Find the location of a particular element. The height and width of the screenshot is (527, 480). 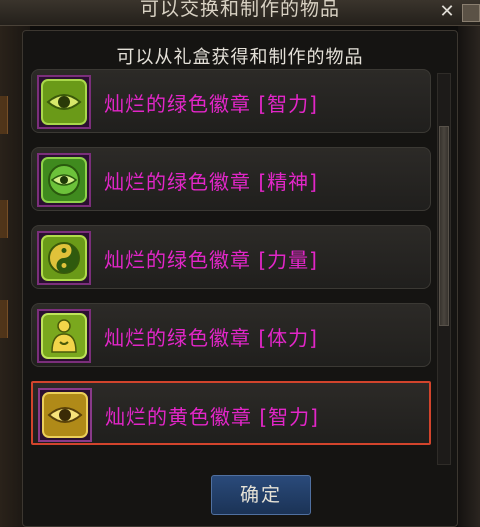

confirm-button: 确定 is located at coordinates (261, 495).